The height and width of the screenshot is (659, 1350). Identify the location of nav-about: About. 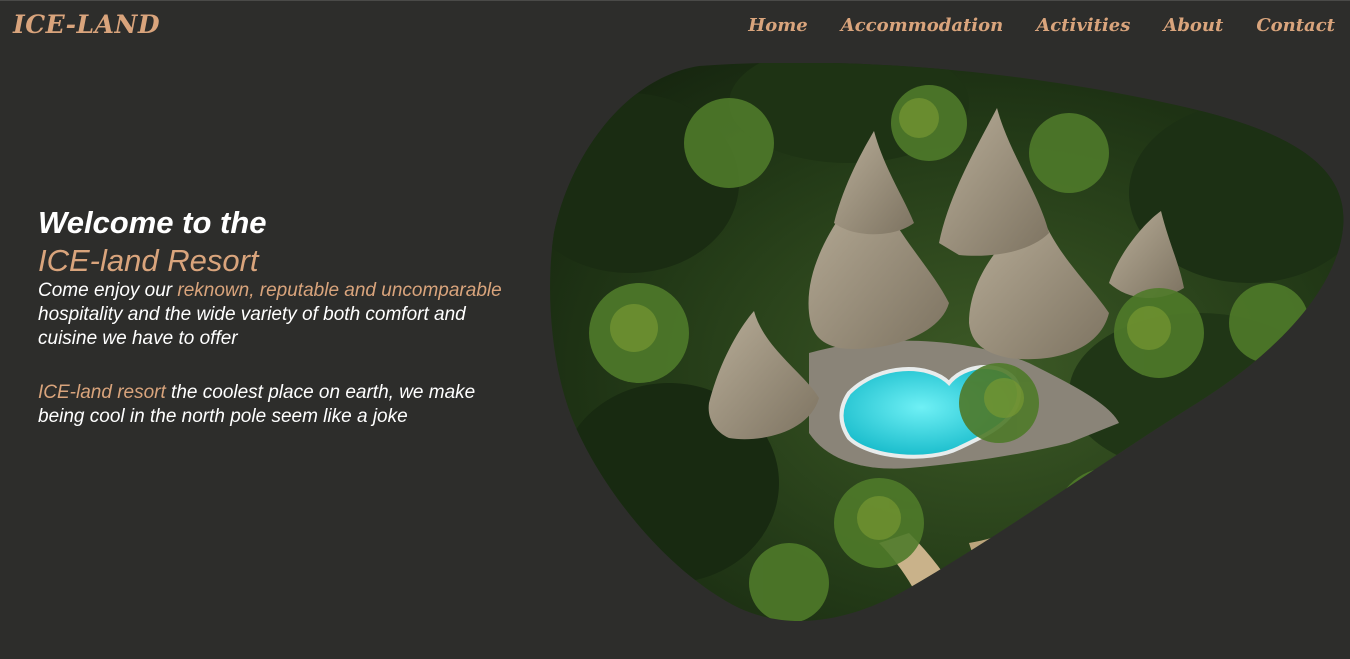
(1193, 25).